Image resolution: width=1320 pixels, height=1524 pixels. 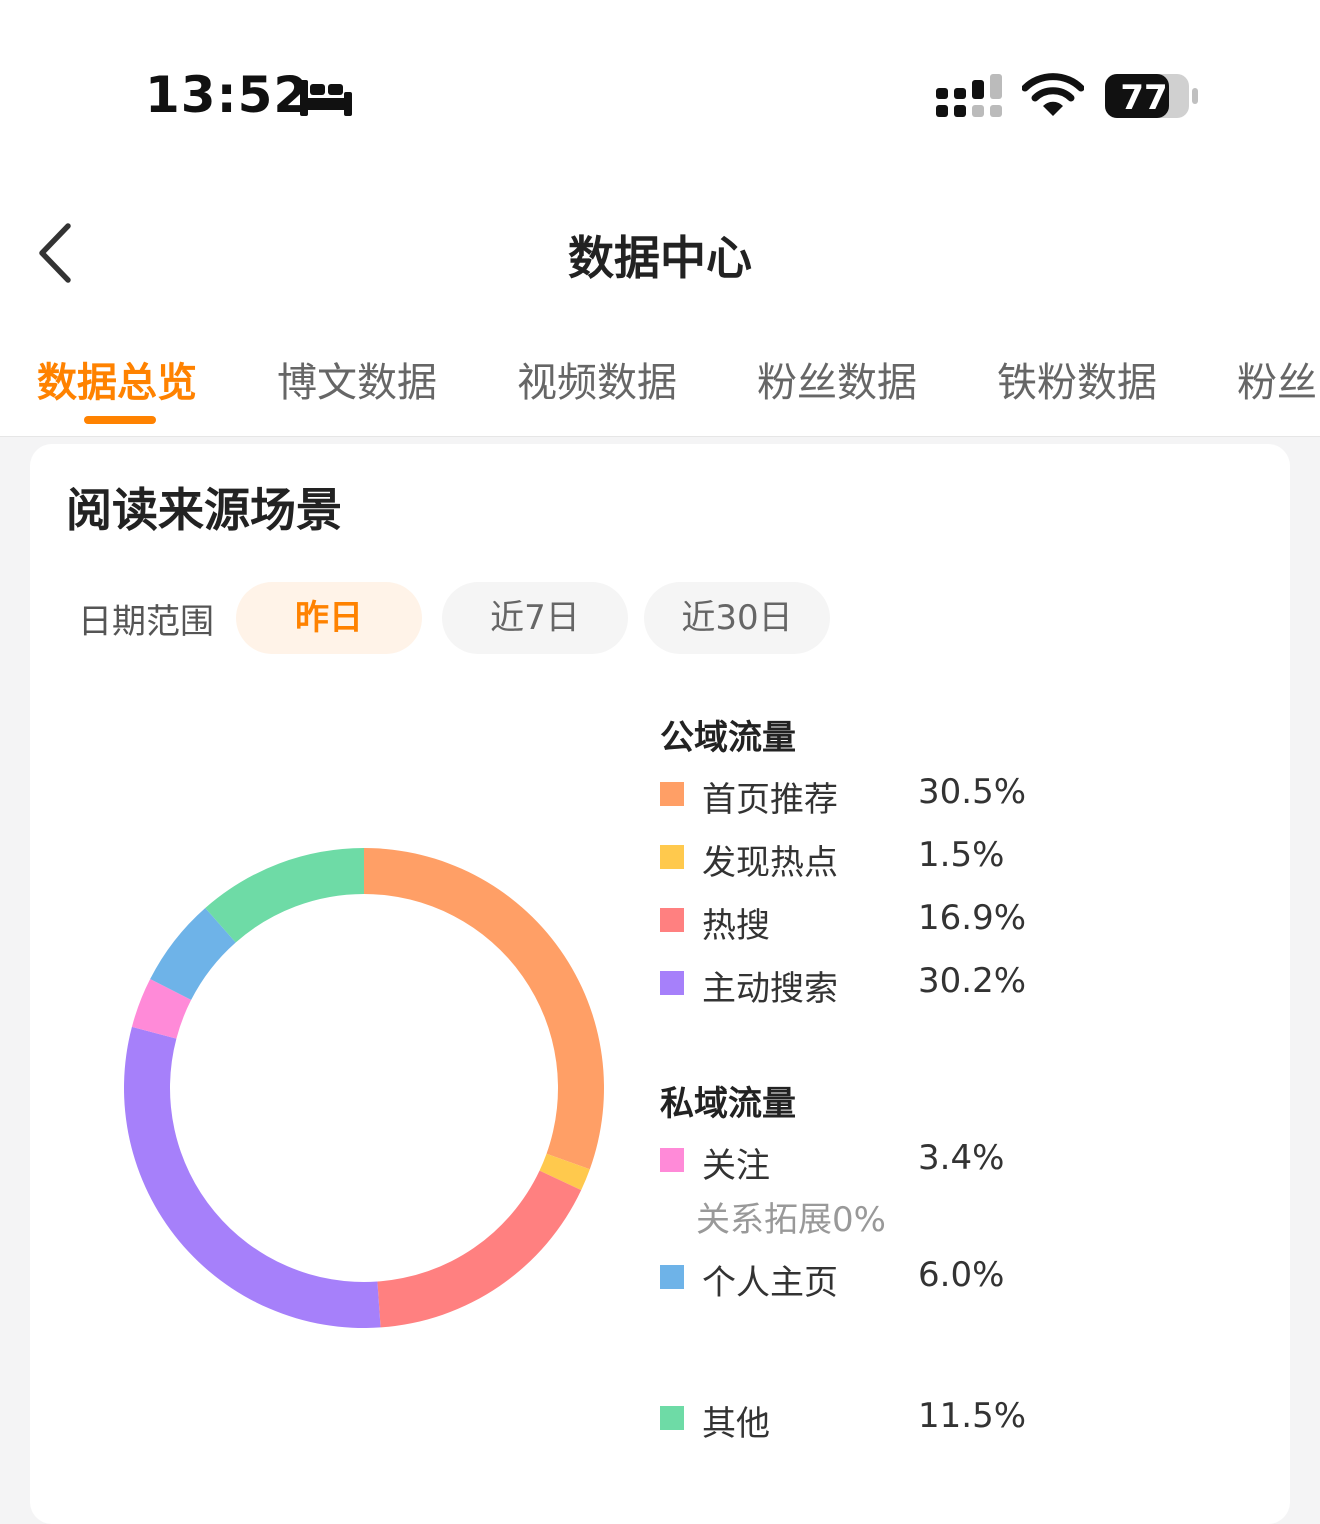 I want to click on legend-label-1: 发现热点, so click(x=770, y=863).